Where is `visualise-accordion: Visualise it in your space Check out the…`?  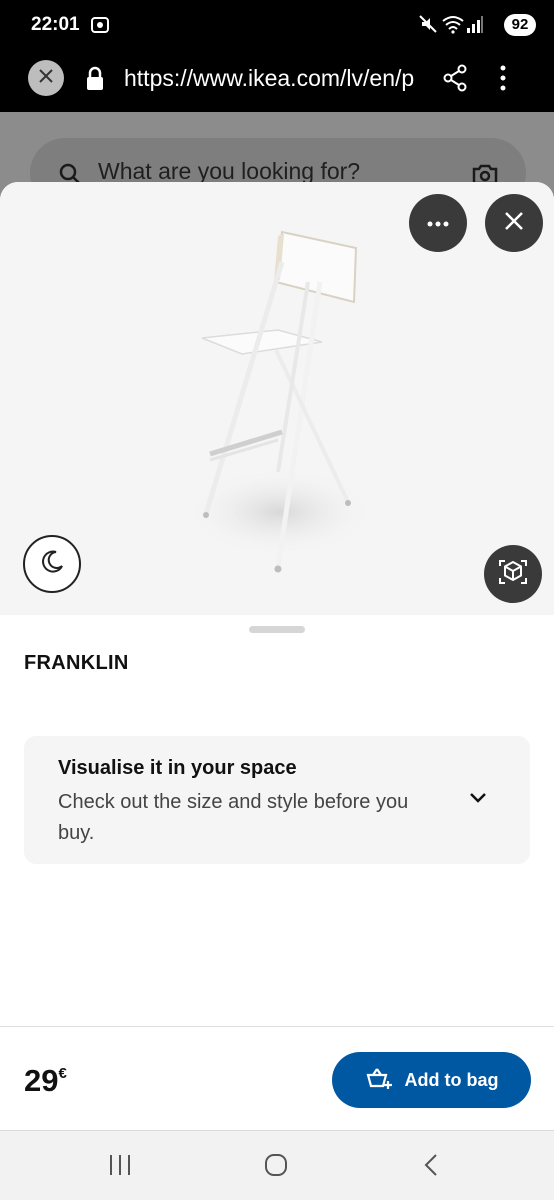 visualise-accordion: Visualise it in your space Check out the… is located at coordinates (277, 800).